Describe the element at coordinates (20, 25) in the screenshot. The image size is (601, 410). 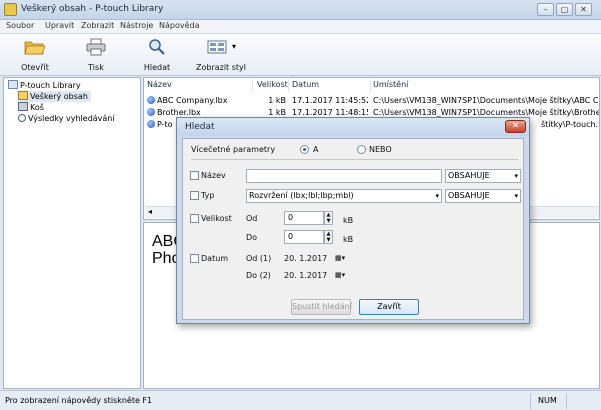
I see `menu-file: Soubor` at that location.